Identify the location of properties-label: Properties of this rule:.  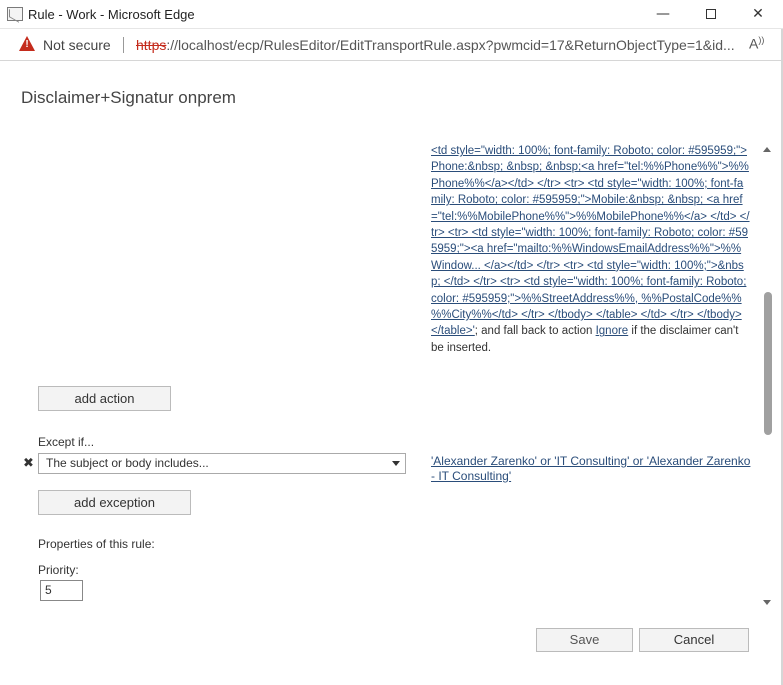
(96, 544).